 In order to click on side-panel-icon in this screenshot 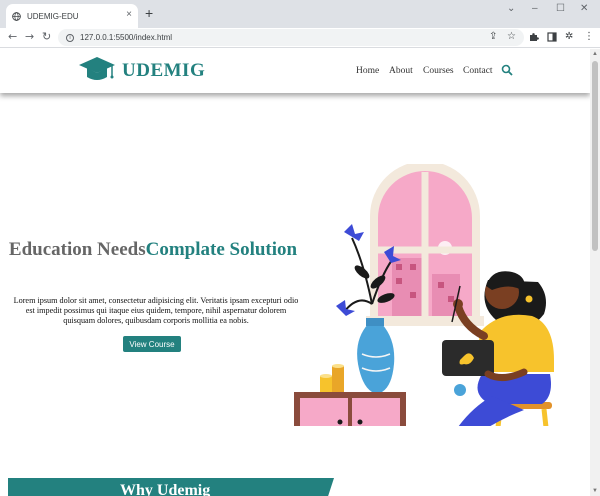, I will do `click(552, 37)`.